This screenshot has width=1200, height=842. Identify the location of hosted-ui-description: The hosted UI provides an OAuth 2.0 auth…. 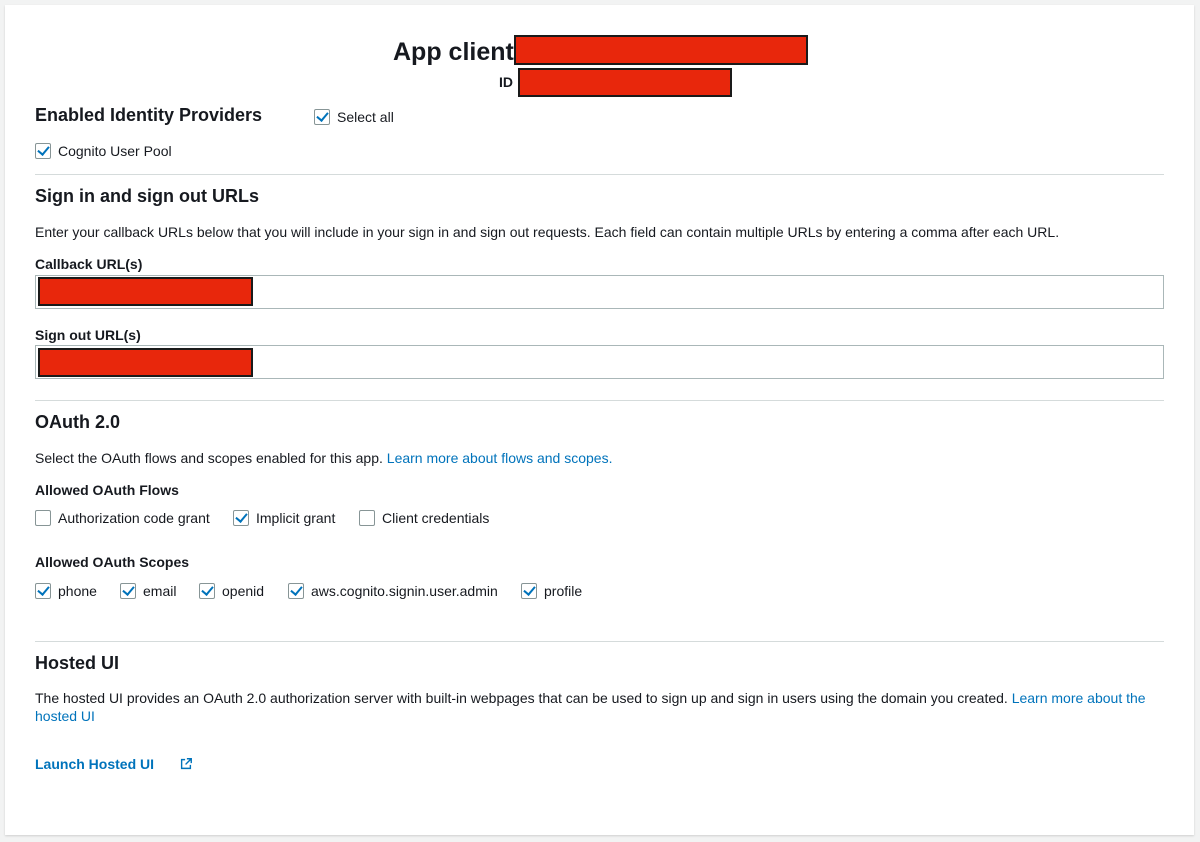
(521, 698).